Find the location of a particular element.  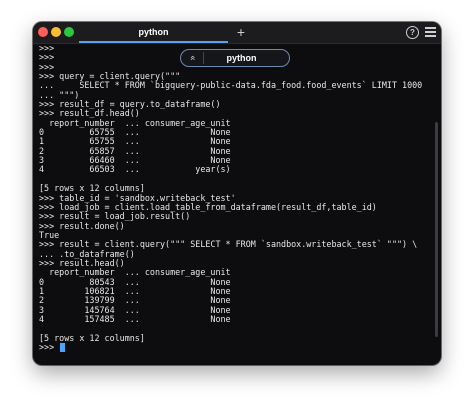

tab-title: python is located at coordinates (153, 31).